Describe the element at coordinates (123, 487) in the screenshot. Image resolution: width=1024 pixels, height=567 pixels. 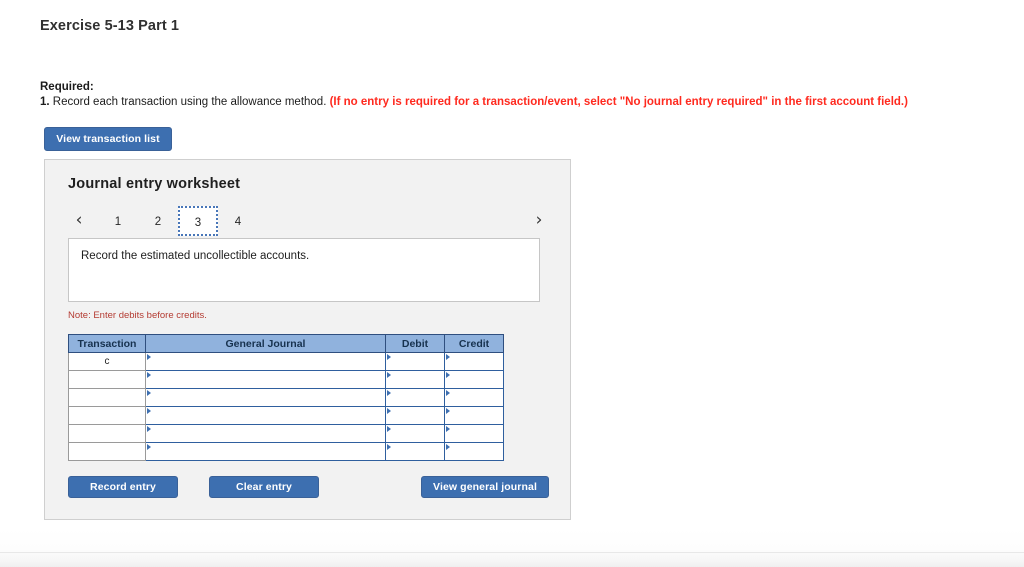
I see `record-entry-button: Record entry` at that location.